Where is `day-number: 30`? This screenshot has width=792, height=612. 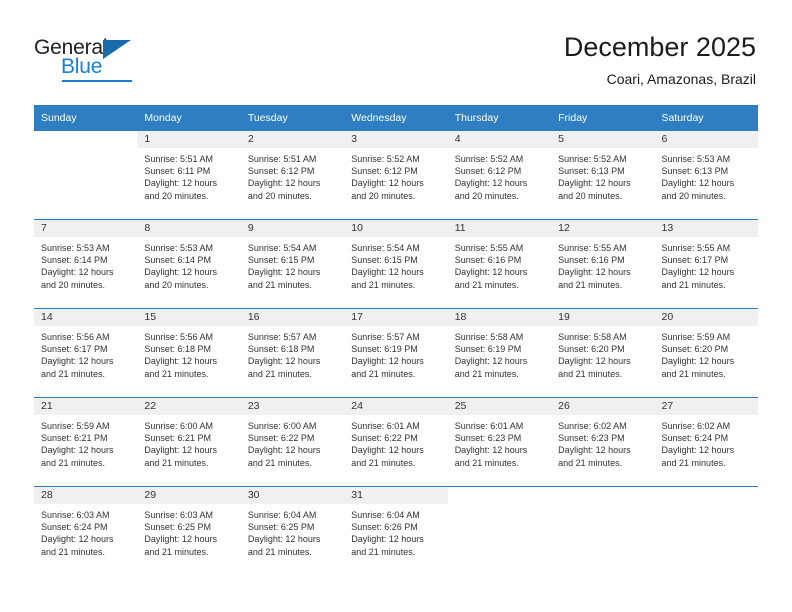
day-number: 30 is located at coordinates (292, 495).